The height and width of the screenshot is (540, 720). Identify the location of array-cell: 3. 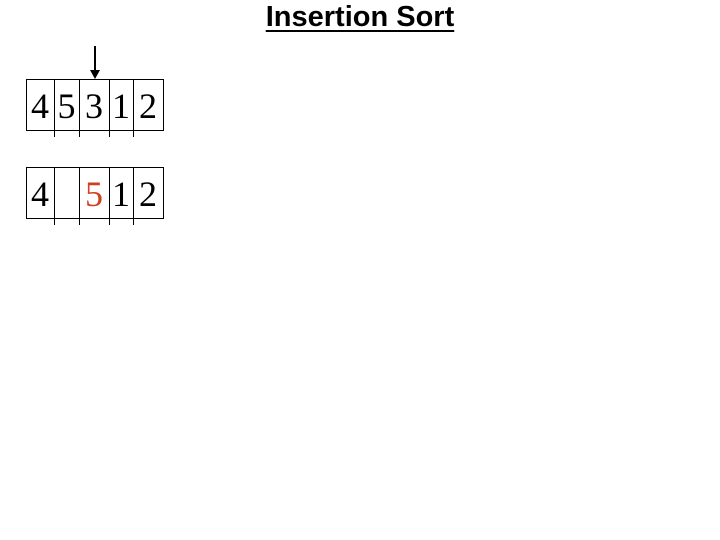
(94, 106).